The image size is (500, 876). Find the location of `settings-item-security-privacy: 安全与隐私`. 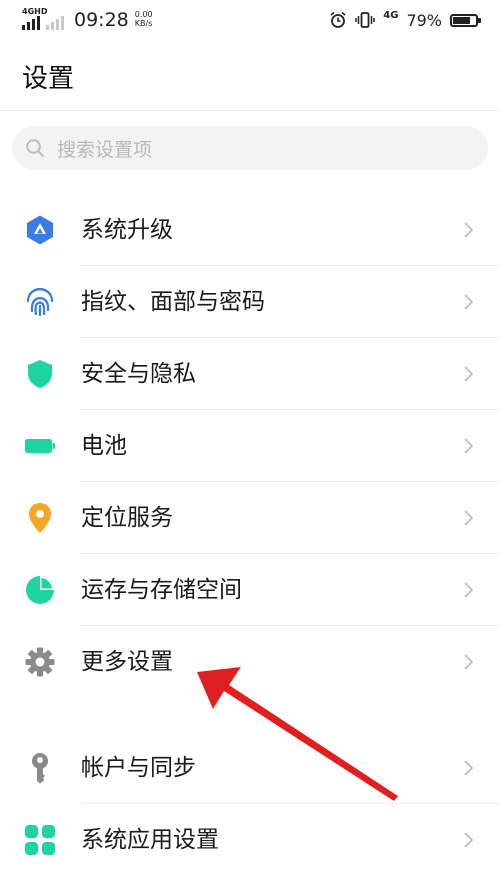

settings-item-security-privacy: 安全与隐私 is located at coordinates (250, 374).